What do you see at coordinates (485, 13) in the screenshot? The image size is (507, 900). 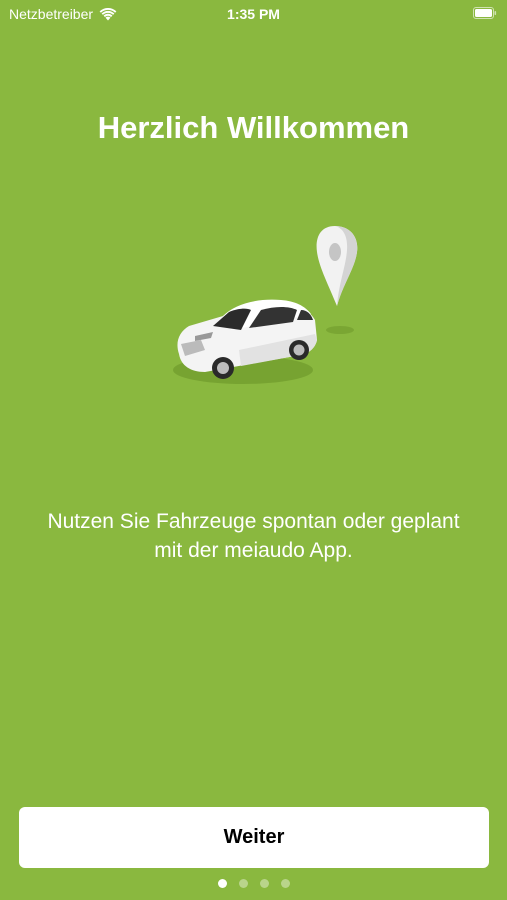 I see `battery-icon` at bounding box center [485, 13].